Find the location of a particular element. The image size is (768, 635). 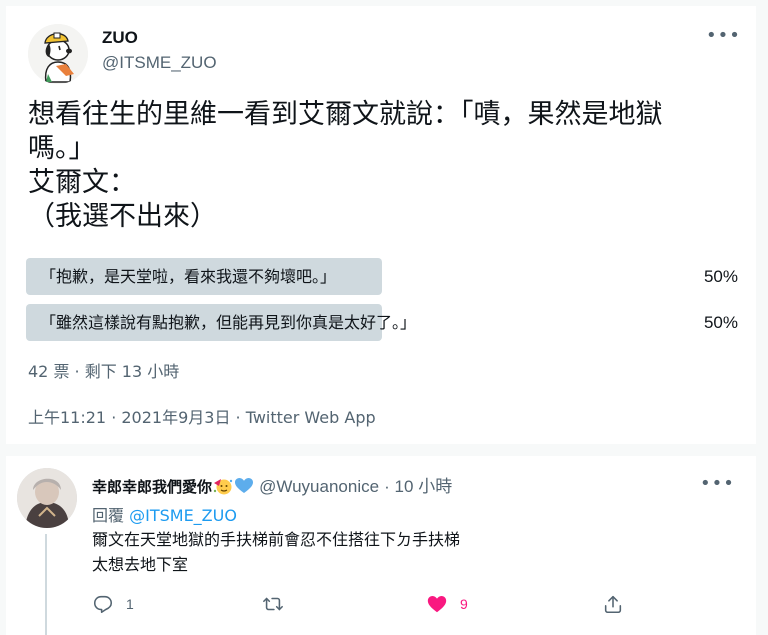

replying-to-mention: @ITSME_ZUO is located at coordinates (183, 515).